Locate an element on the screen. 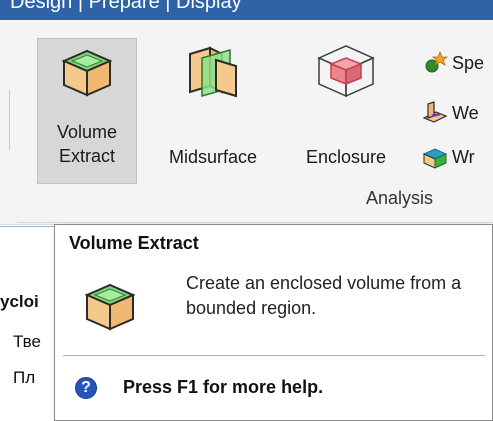  window-titlebar: Design | Prepare | Display is located at coordinates (246, 10).